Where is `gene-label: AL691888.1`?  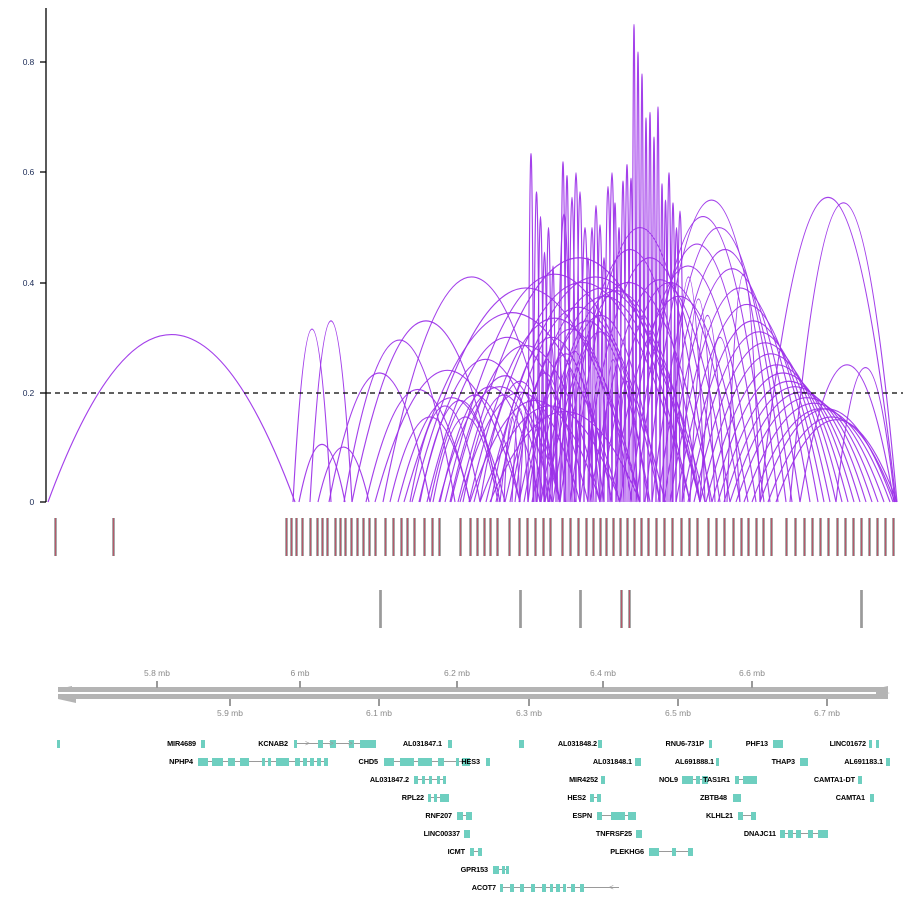
gene-label: AL691888.1 is located at coordinates (694, 761).